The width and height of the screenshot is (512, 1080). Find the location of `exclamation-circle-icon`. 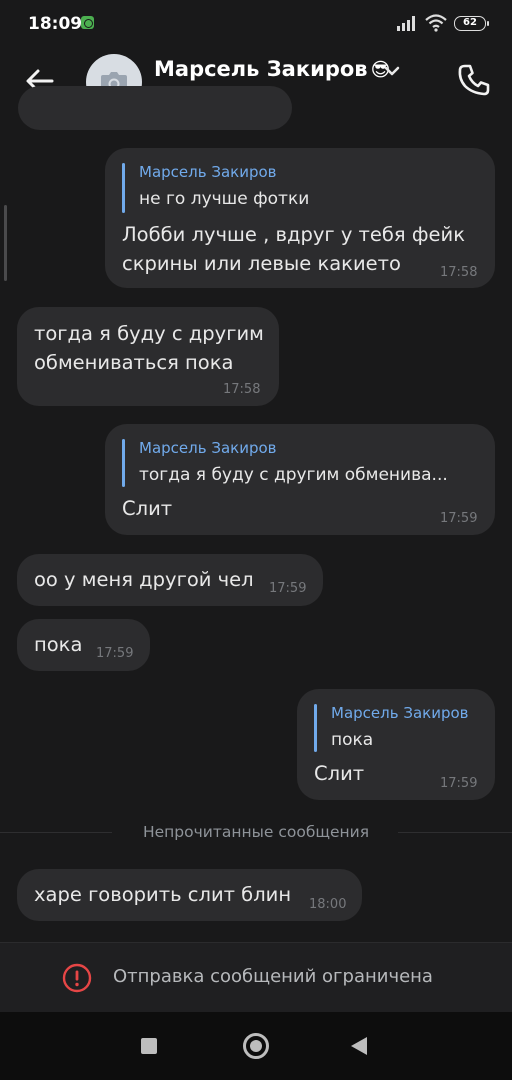

exclamation-circle-icon is located at coordinates (77, 978).